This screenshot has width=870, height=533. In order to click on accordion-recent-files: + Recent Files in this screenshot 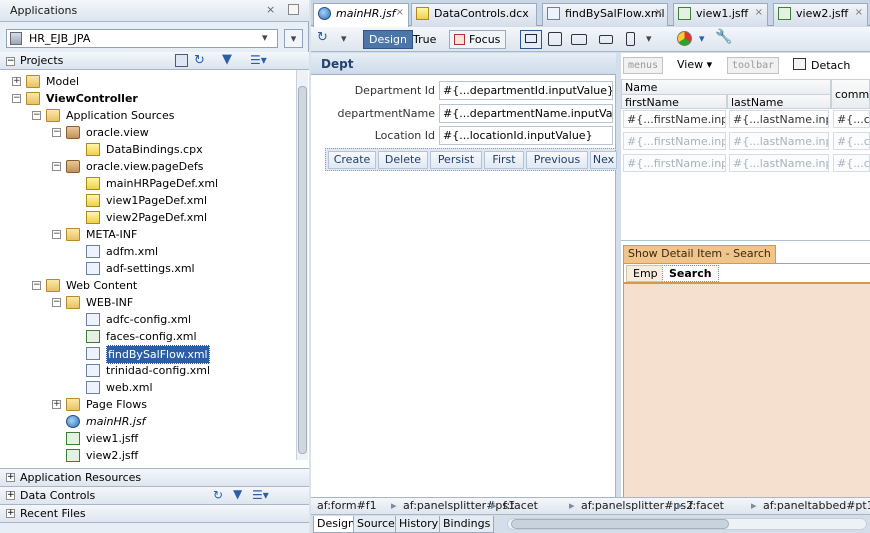, I will do `click(154, 513)`.